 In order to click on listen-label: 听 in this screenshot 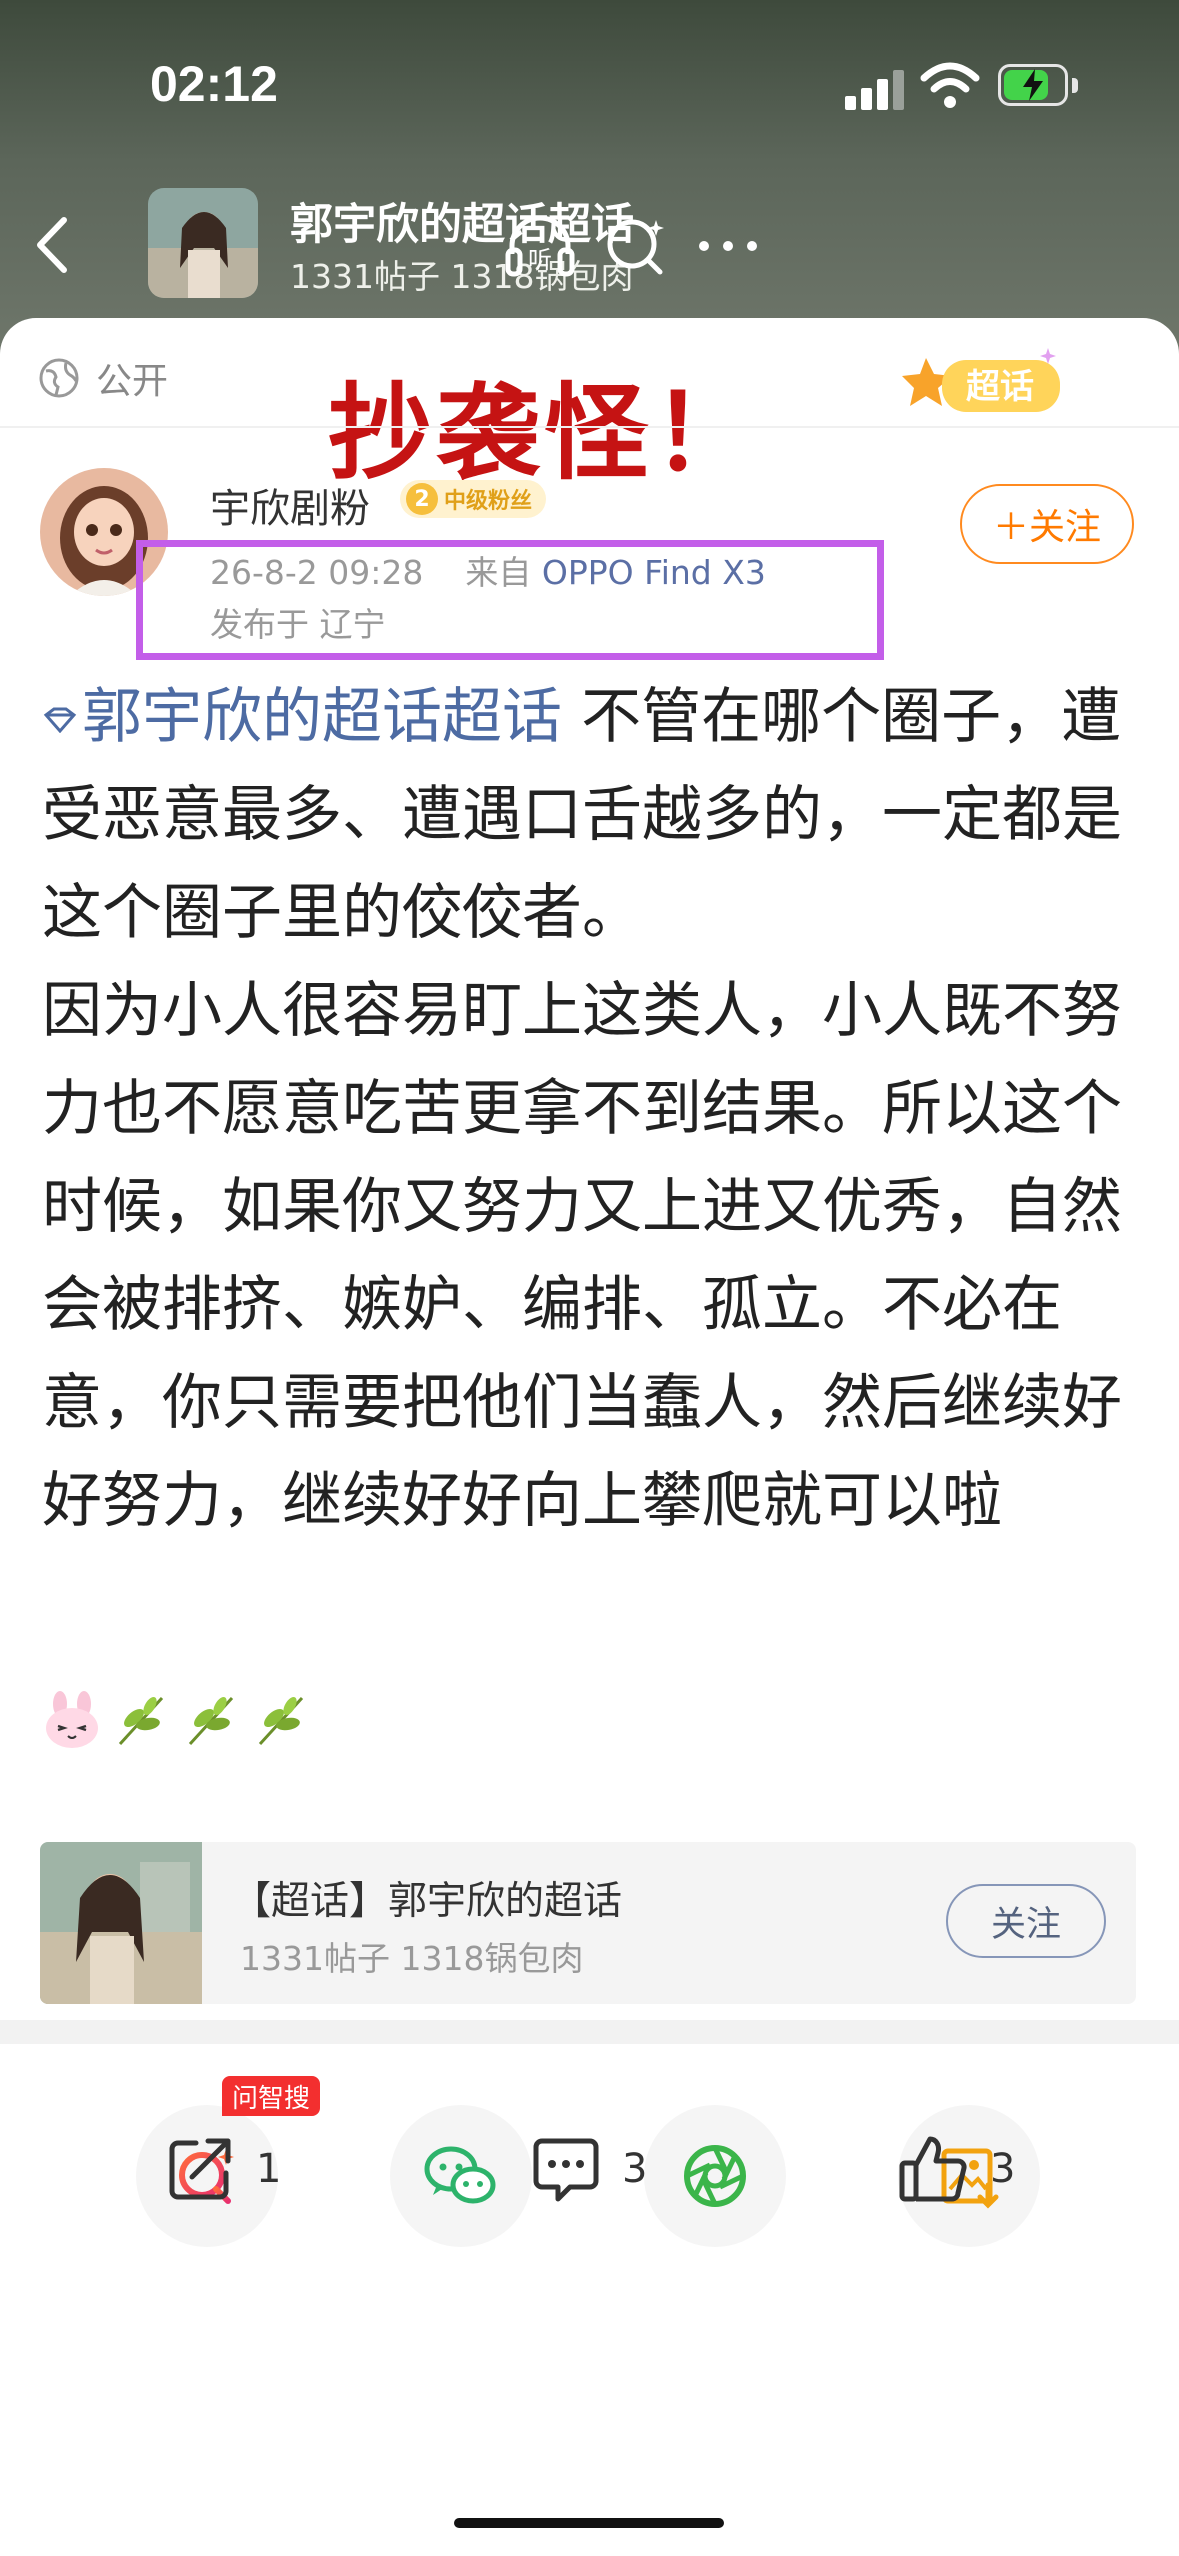, I will do `click(540, 260)`.